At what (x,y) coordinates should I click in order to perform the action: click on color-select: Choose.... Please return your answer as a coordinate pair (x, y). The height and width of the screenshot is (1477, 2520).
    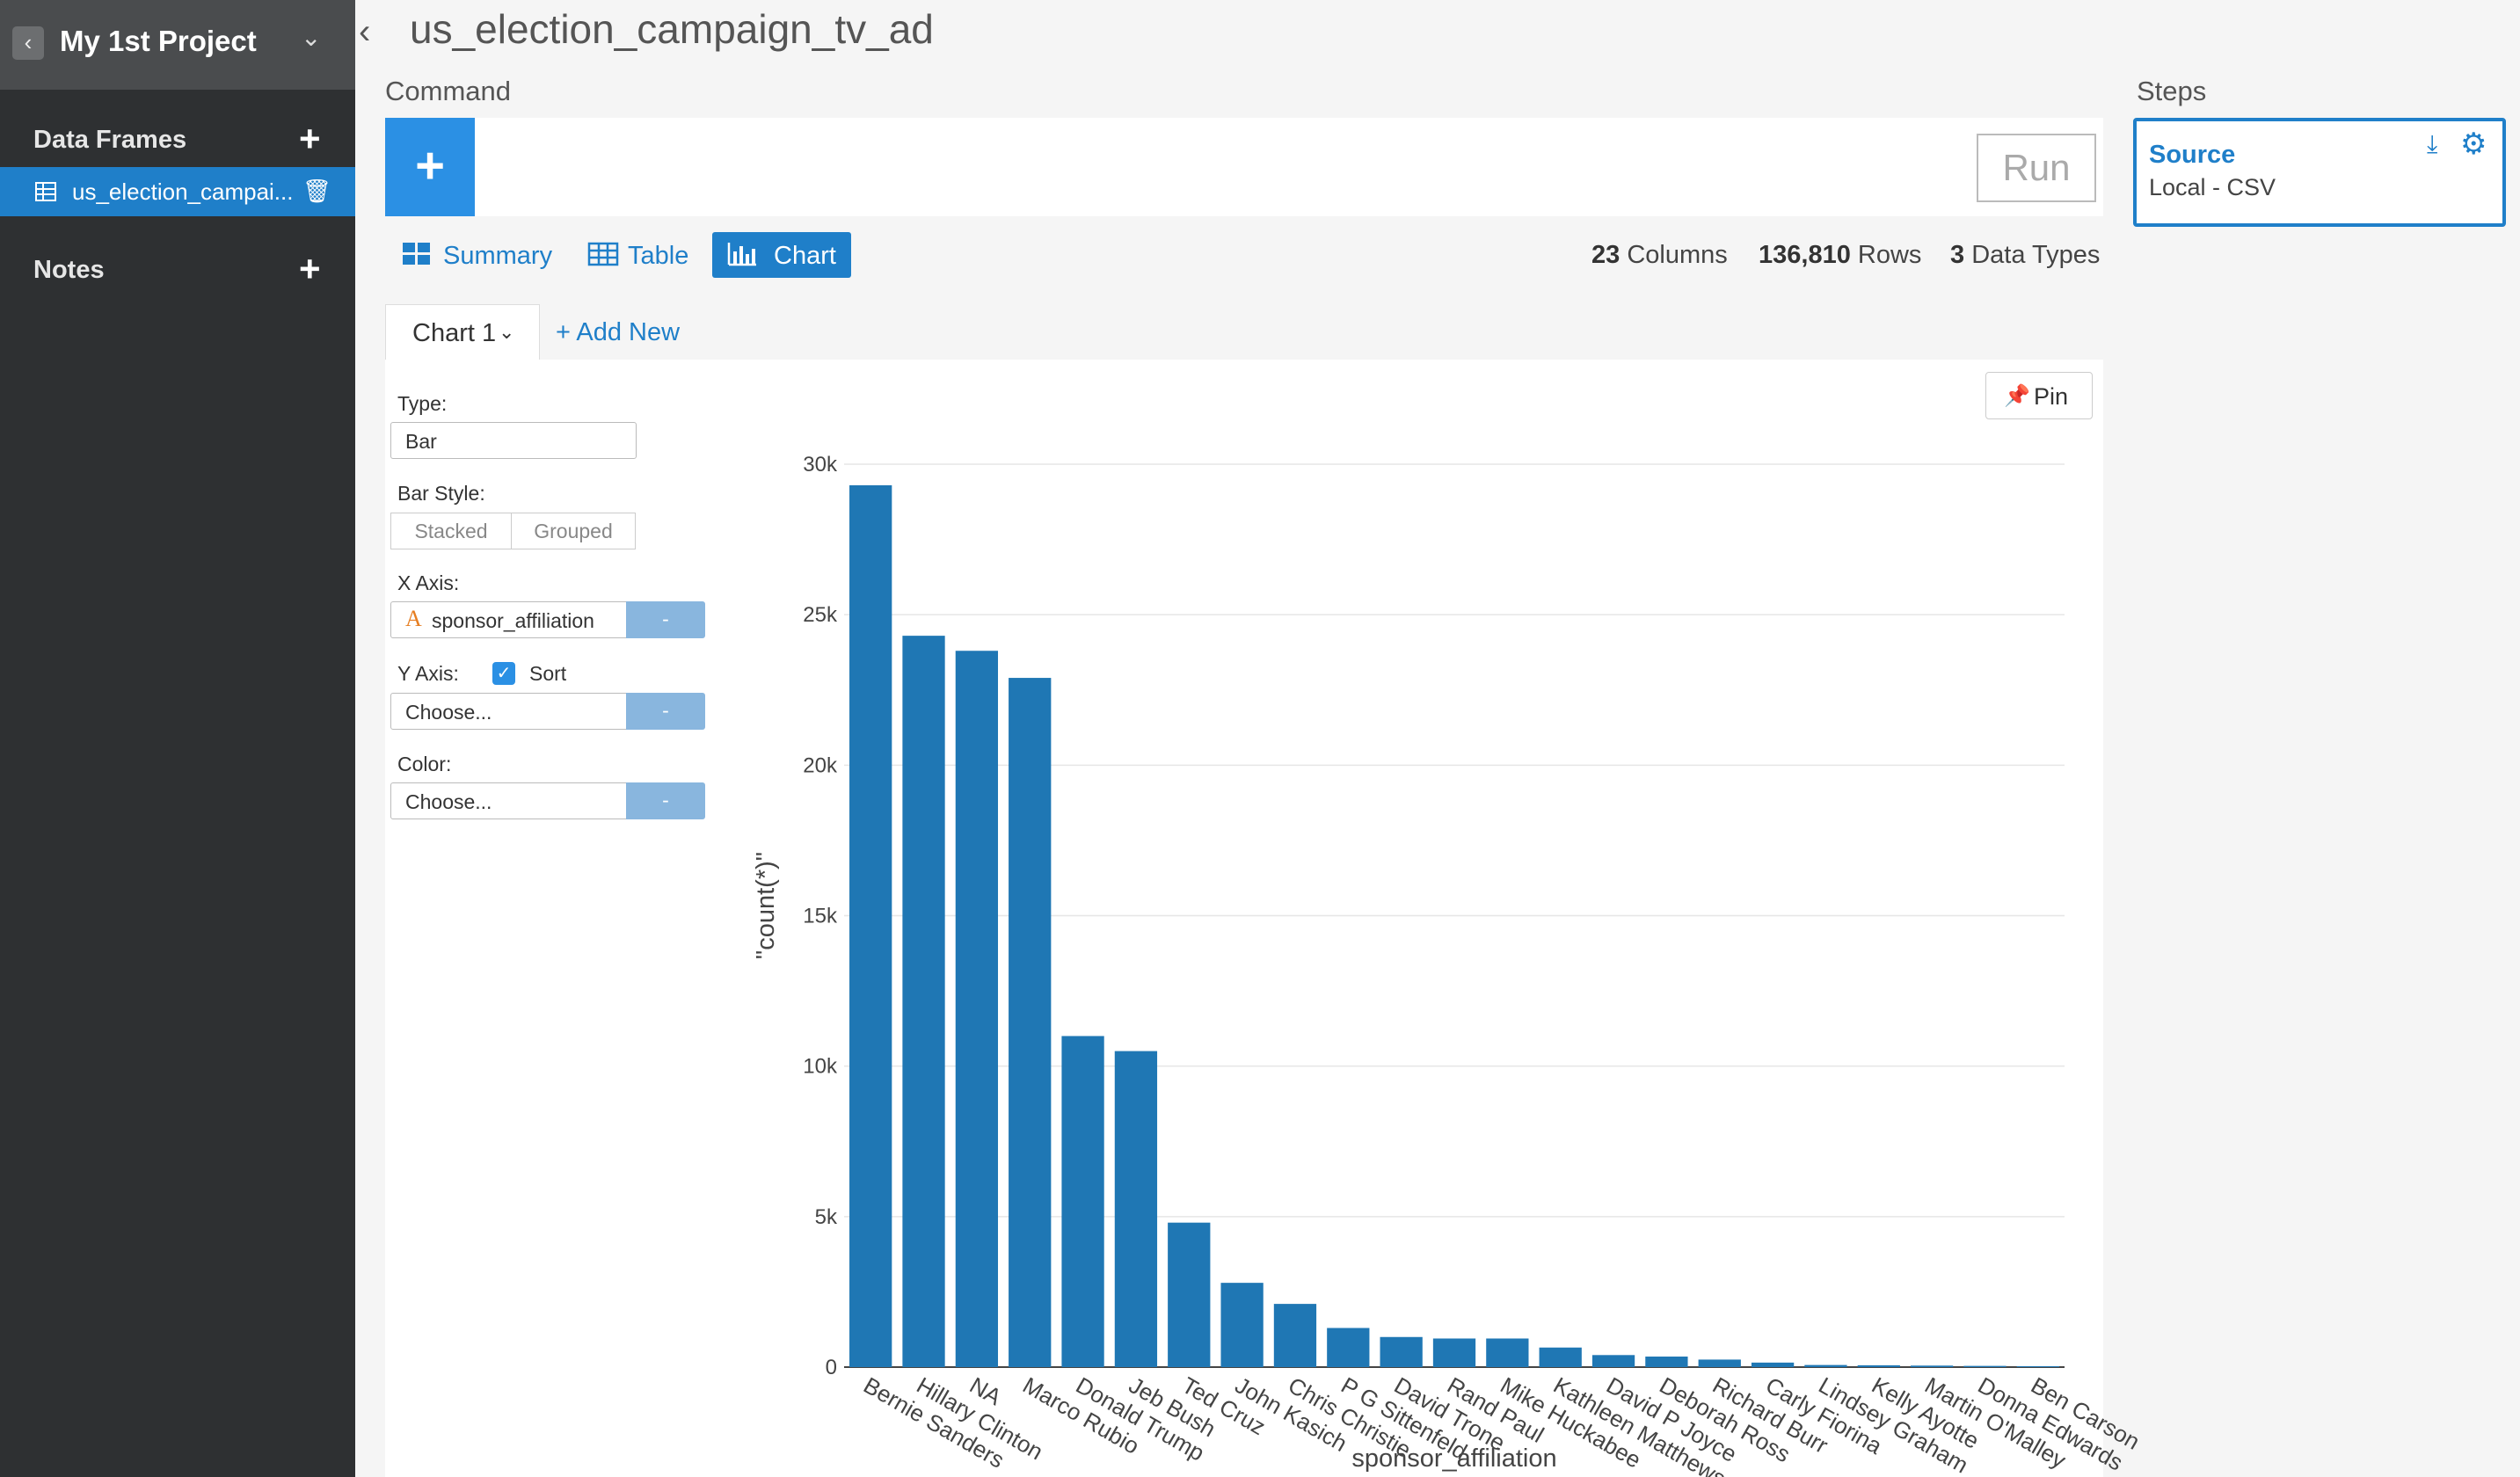
    Looking at the image, I should click on (509, 800).